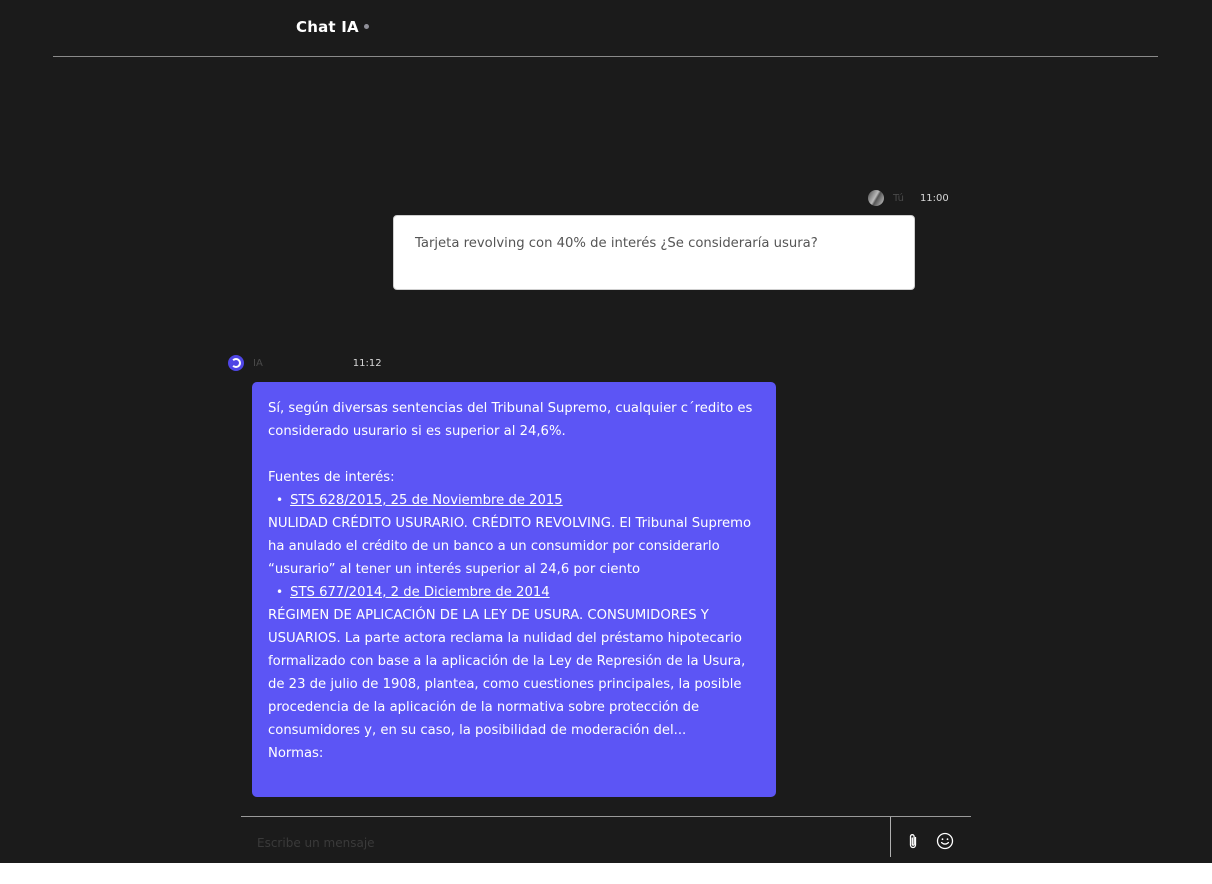  What do you see at coordinates (876, 198) in the screenshot?
I see `user-avatar` at bounding box center [876, 198].